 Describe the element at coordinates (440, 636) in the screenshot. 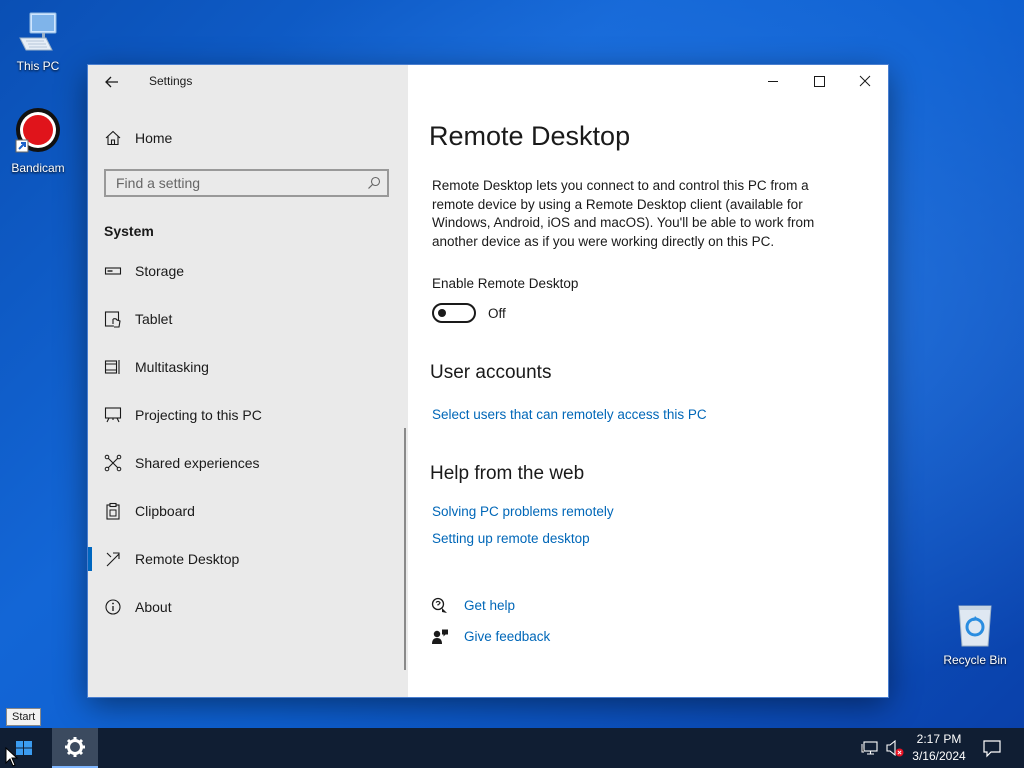

I see `give-feedback-icon` at that location.